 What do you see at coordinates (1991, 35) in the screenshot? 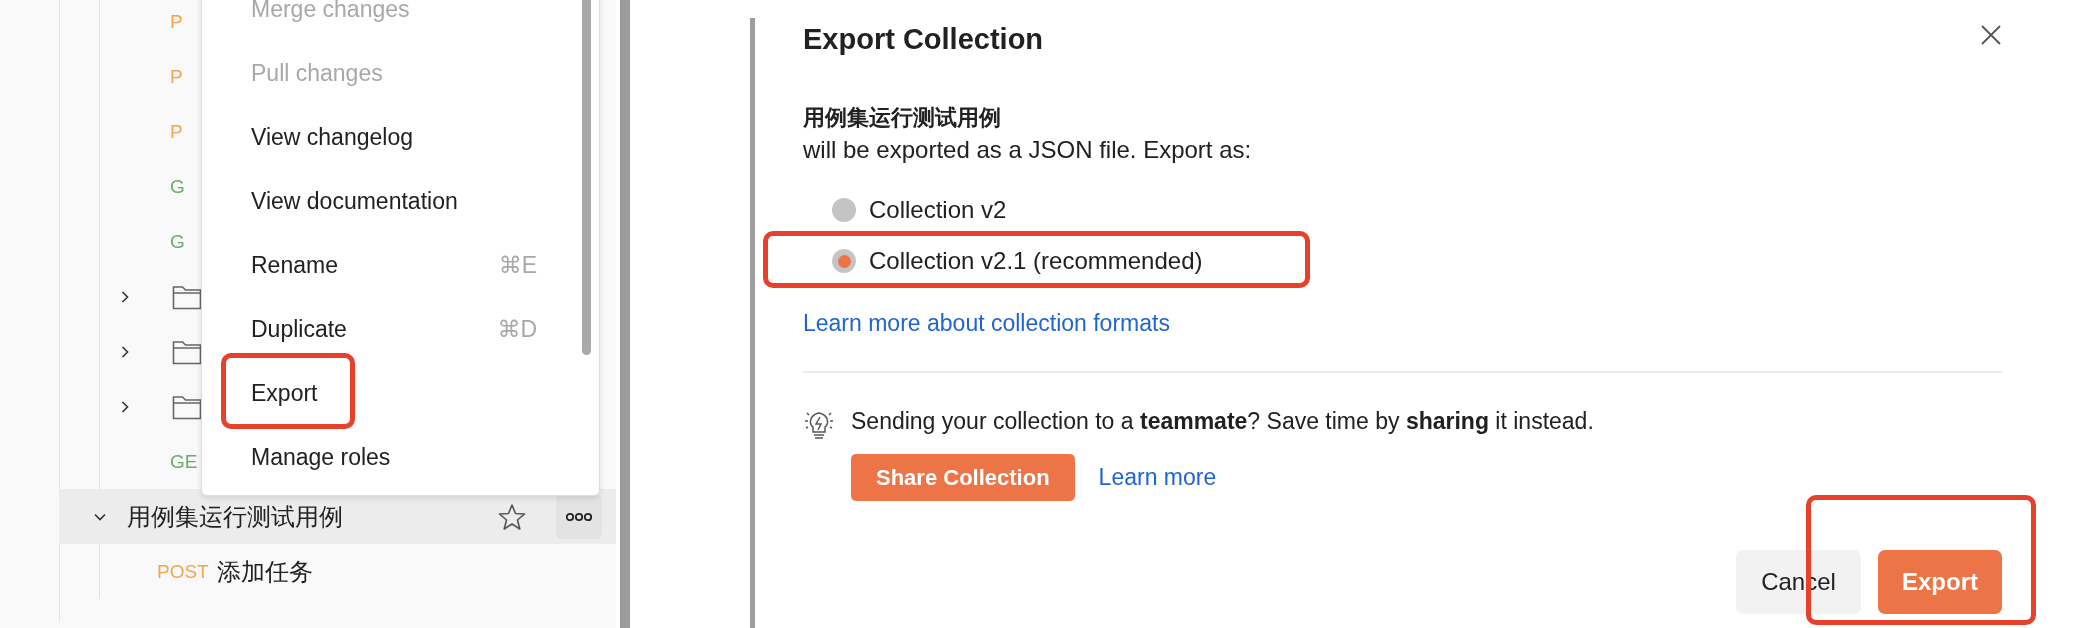
I see `close-icon` at bounding box center [1991, 35].